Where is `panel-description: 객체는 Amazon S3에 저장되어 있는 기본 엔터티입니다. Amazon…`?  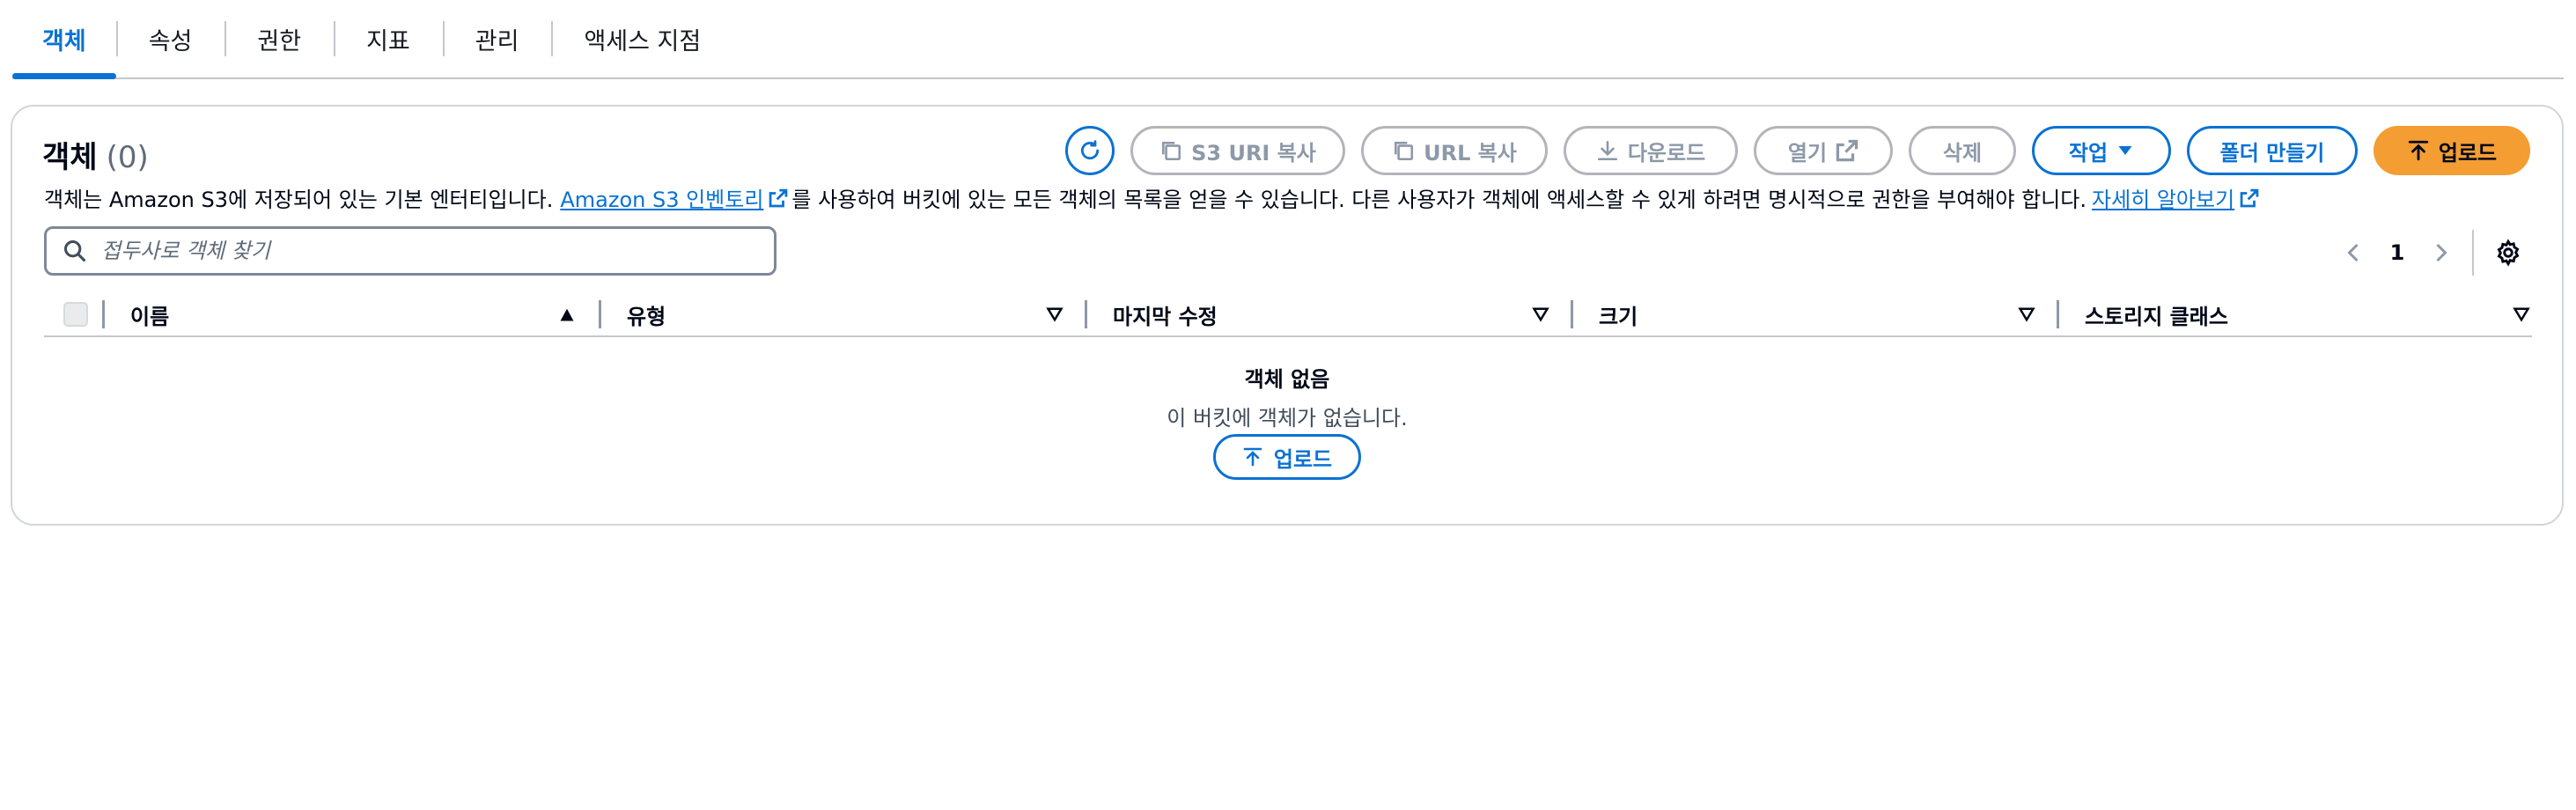
panel-description: 객체는 Amazon S3에 저장되어 있는 기본 엔터티입니다. Amazon… is located at coordinates (1154, 197).